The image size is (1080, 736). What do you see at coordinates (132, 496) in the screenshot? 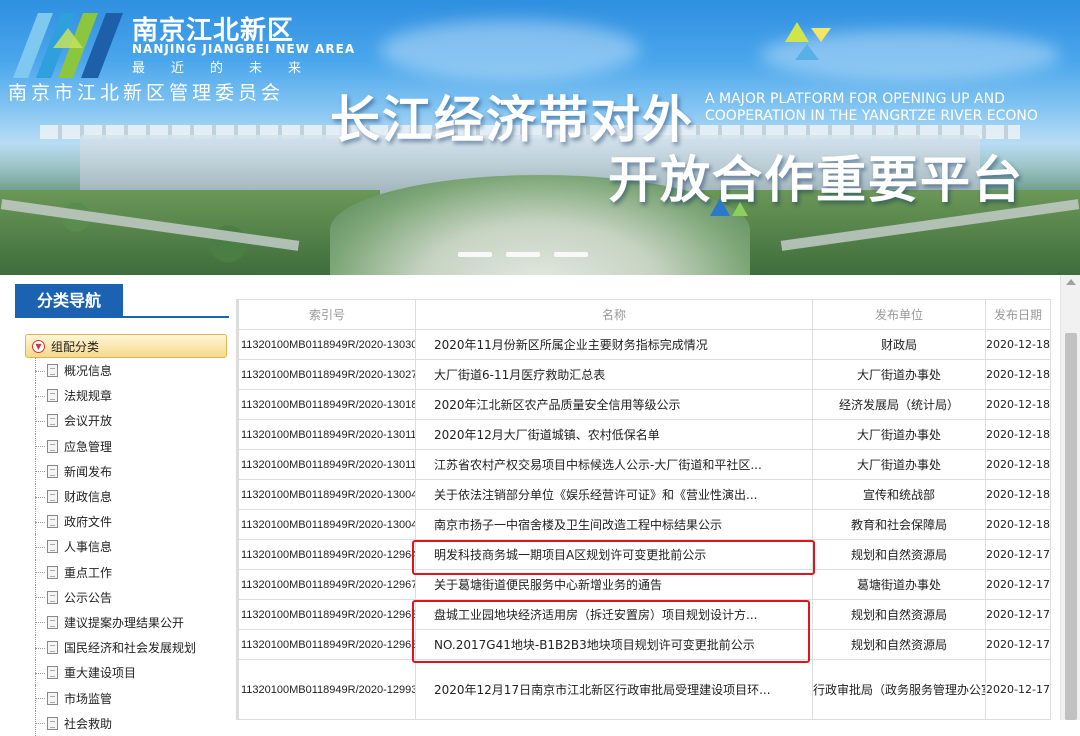
I see `sidebar-item: 财政信息` at bounding box center [132, 496].